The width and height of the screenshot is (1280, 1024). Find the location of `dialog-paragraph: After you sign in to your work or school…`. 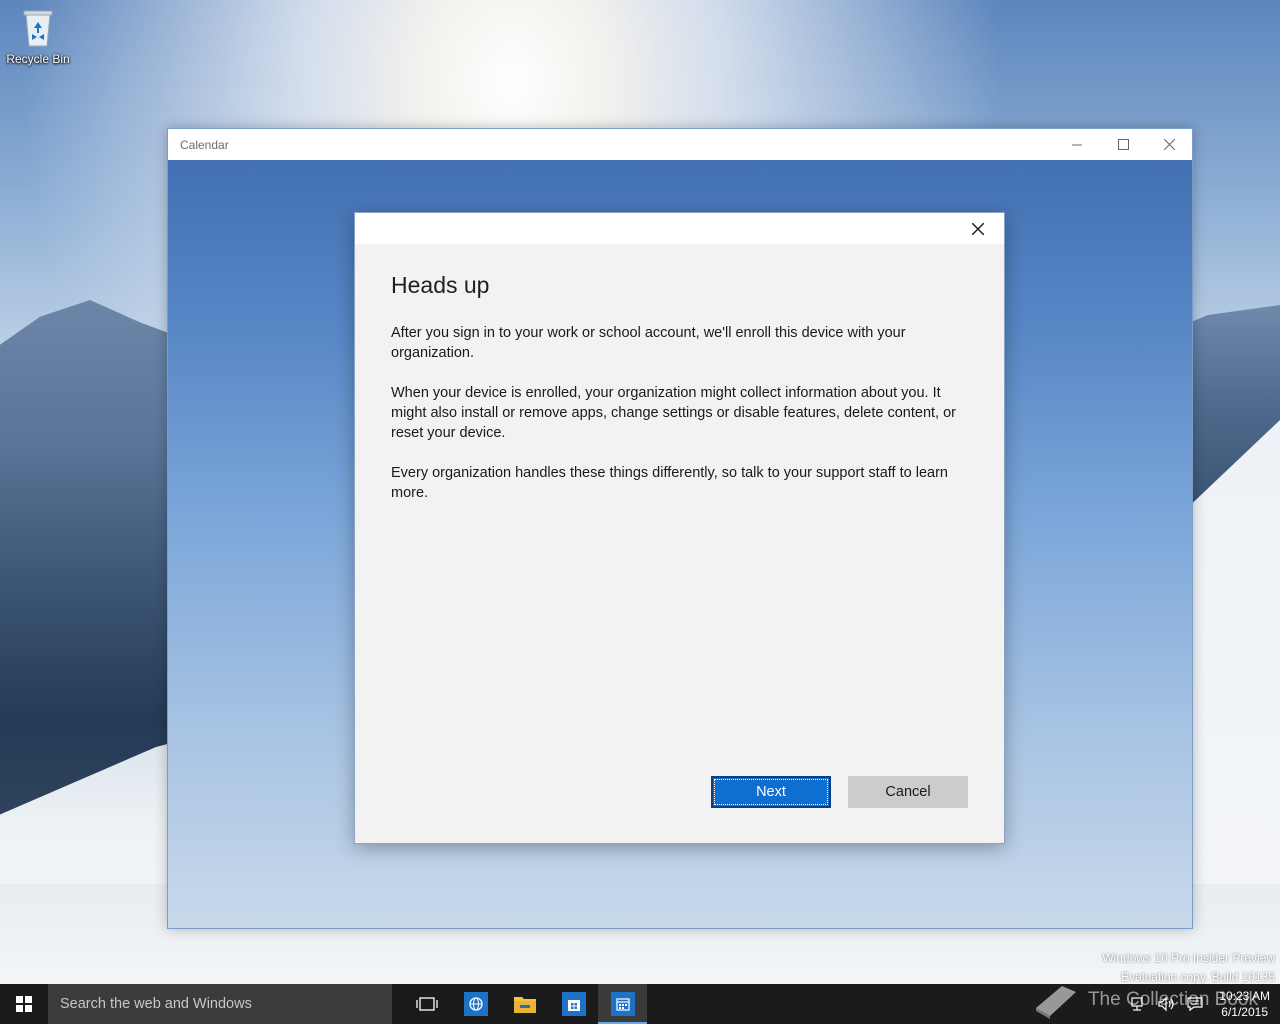

dialog-paragraph: After you sign in to your work or school… is located at coordinates (648, 343).